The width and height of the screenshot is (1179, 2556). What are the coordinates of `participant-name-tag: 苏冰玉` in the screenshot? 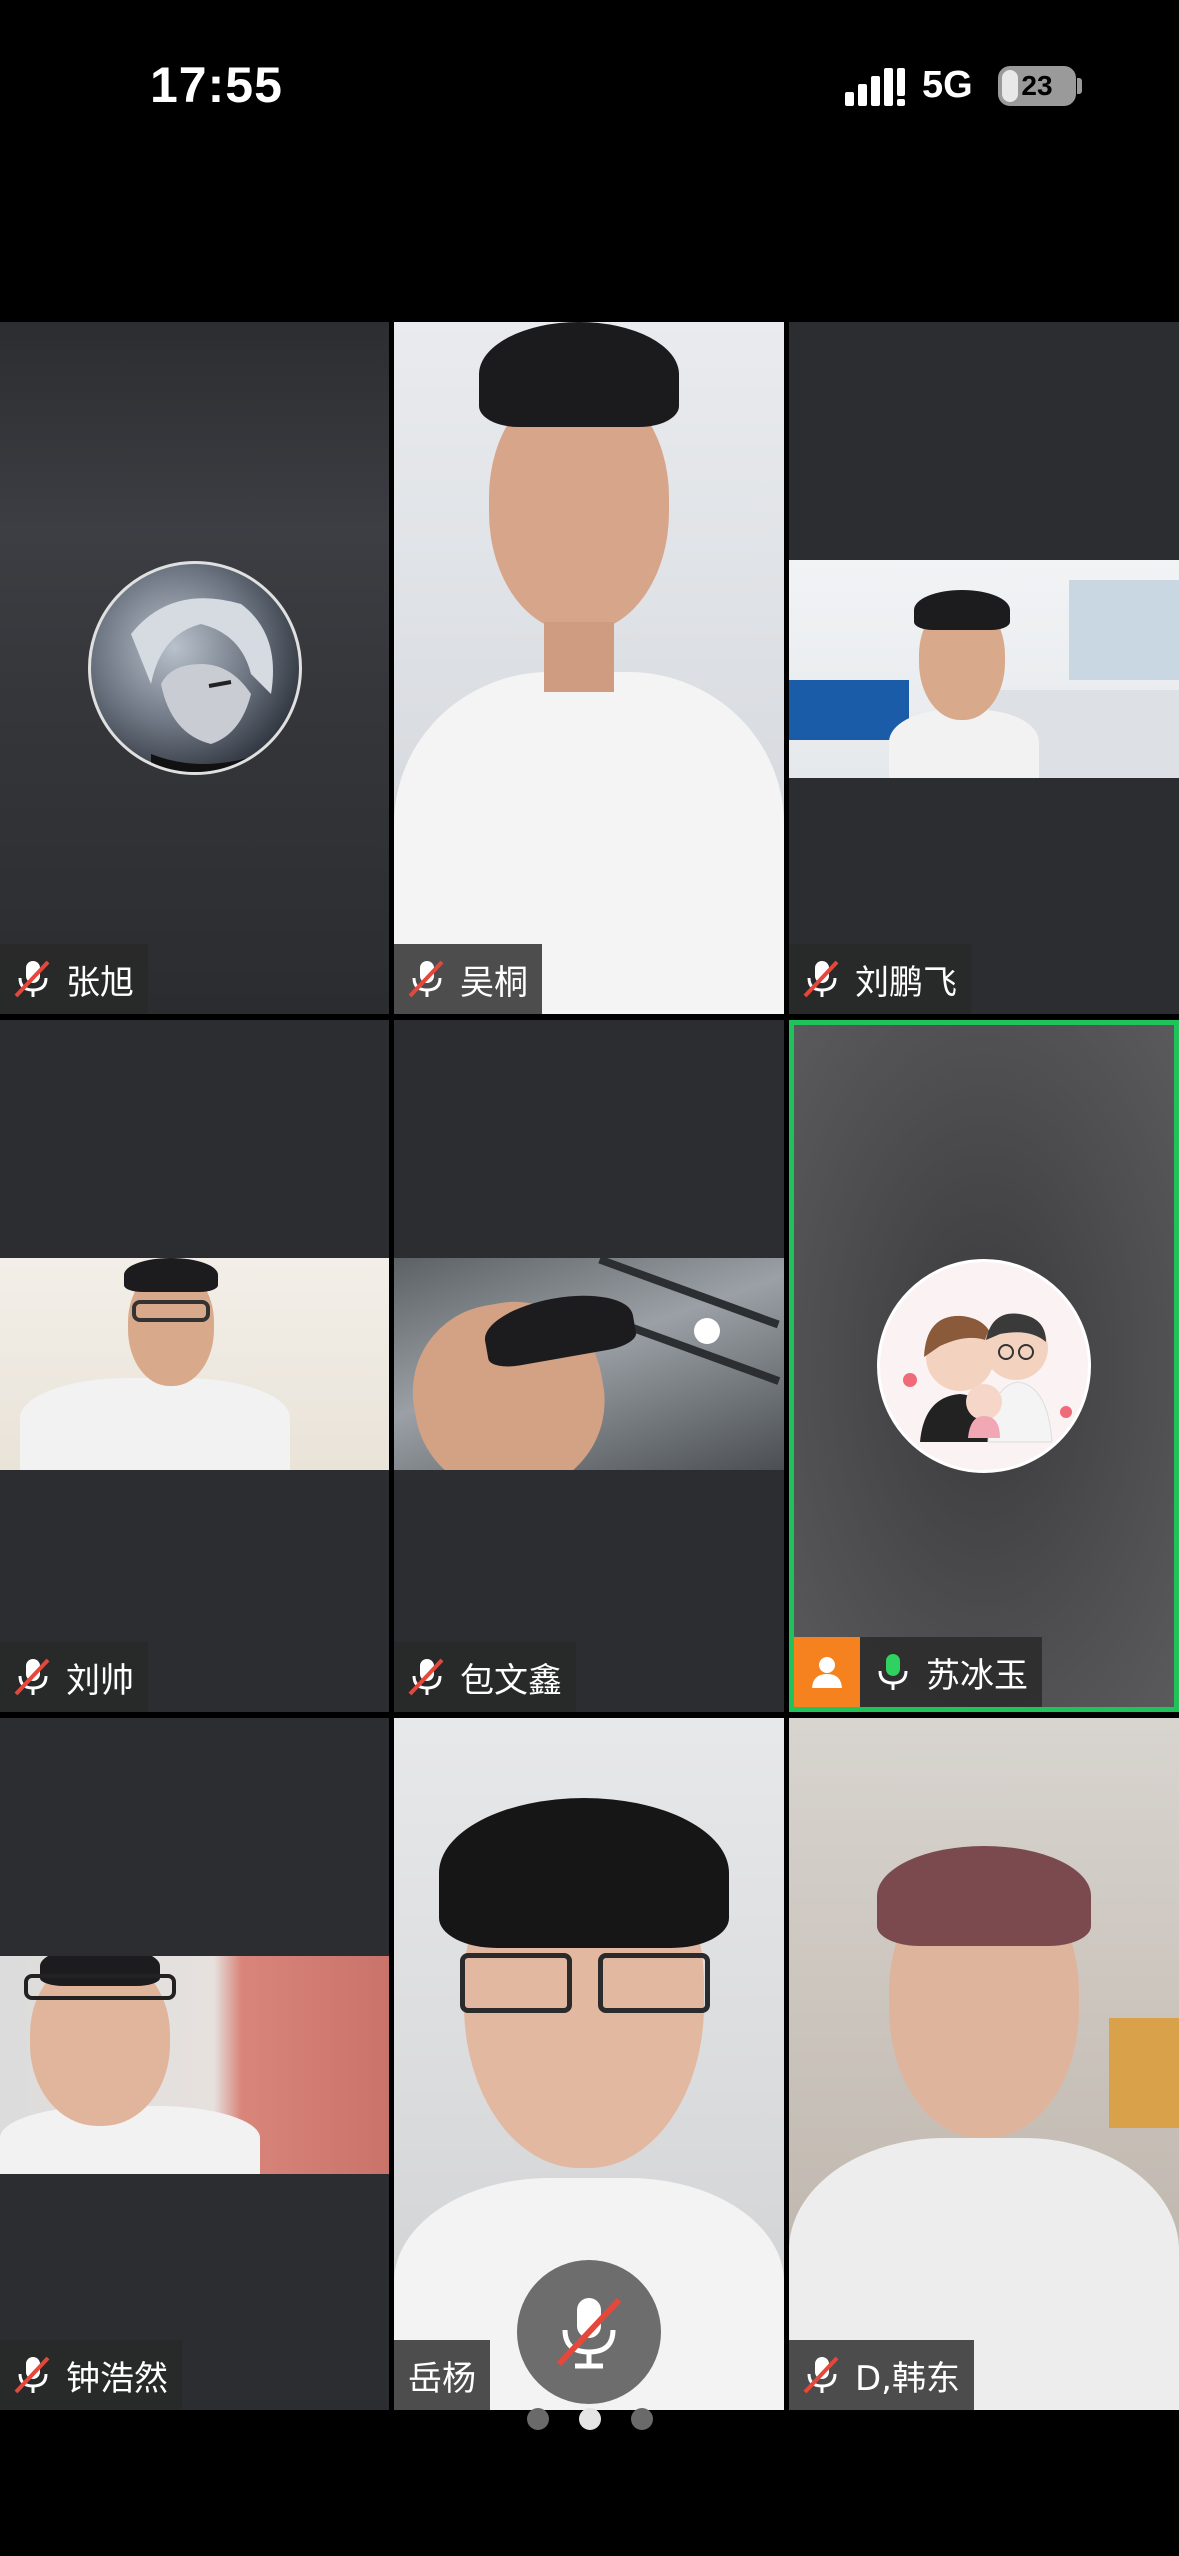 It's located at (951, 1672).